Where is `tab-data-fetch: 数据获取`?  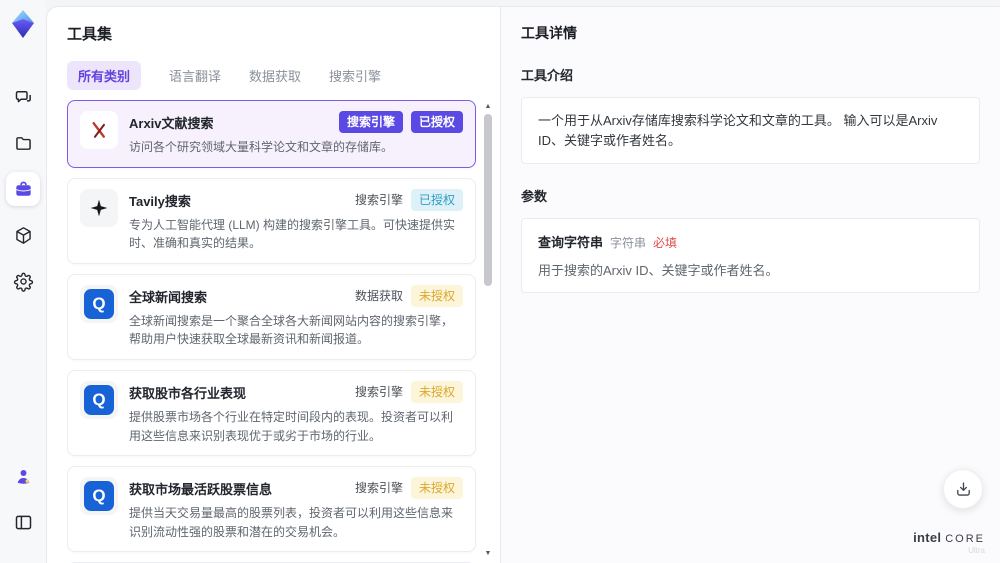 tab-data-fetch: 数据获取 is located at coordinates (275, 75).